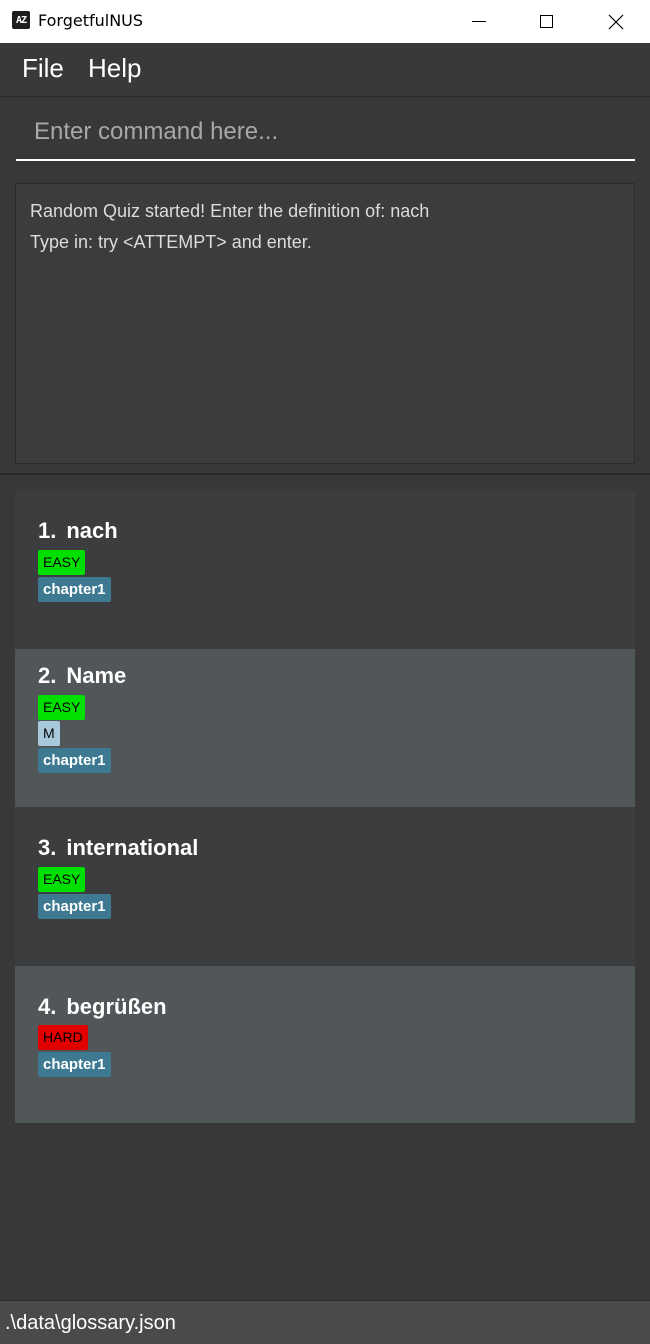  What do you see at coordinates (325, 1044) in the screenshot?
I see `flashcard-item: 4. begrüßen HARD chapter1` at bounding box center [325, 1044].